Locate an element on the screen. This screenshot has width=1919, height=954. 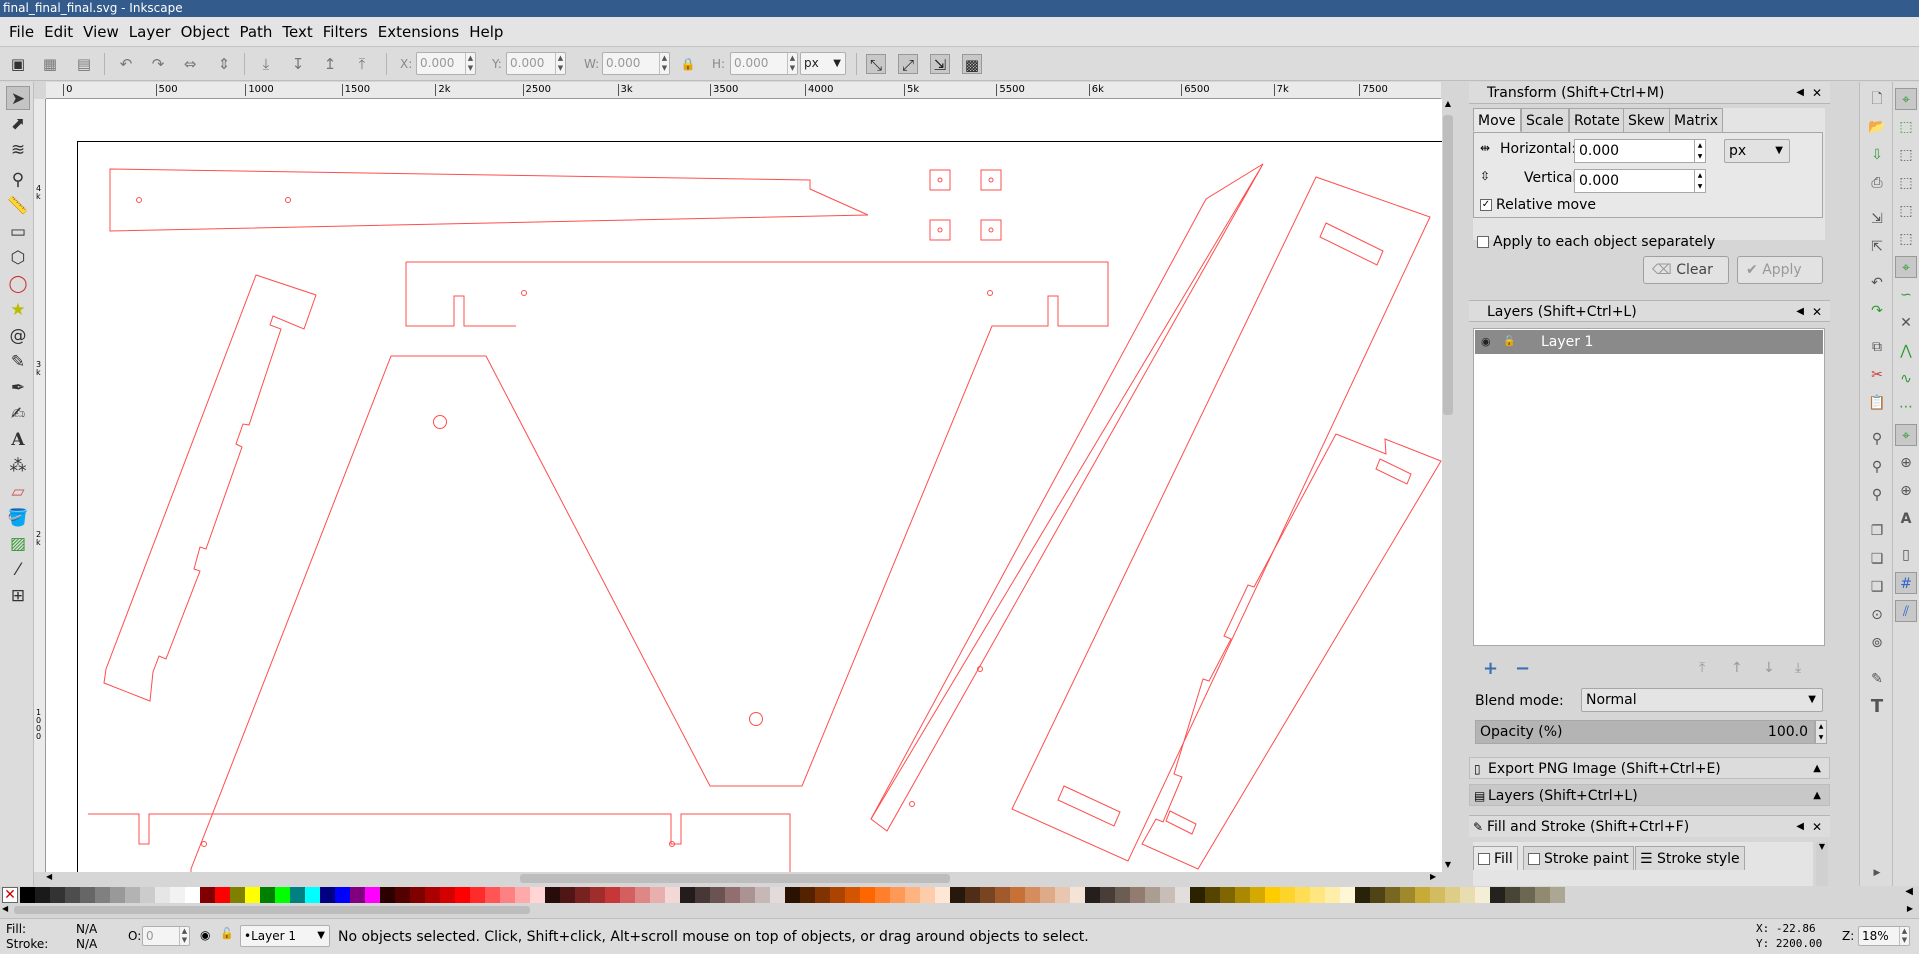
flip-horizontal-icon: ⇔ is located at coordinates (190, 64).